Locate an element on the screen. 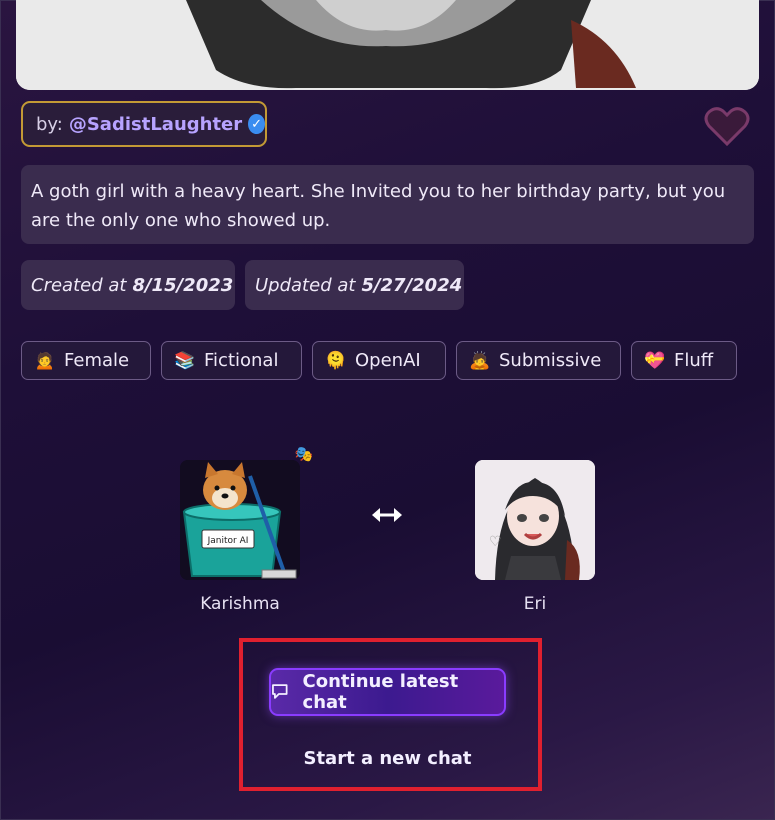  tag-label: OpenAI is located at coordinates (388, 360).